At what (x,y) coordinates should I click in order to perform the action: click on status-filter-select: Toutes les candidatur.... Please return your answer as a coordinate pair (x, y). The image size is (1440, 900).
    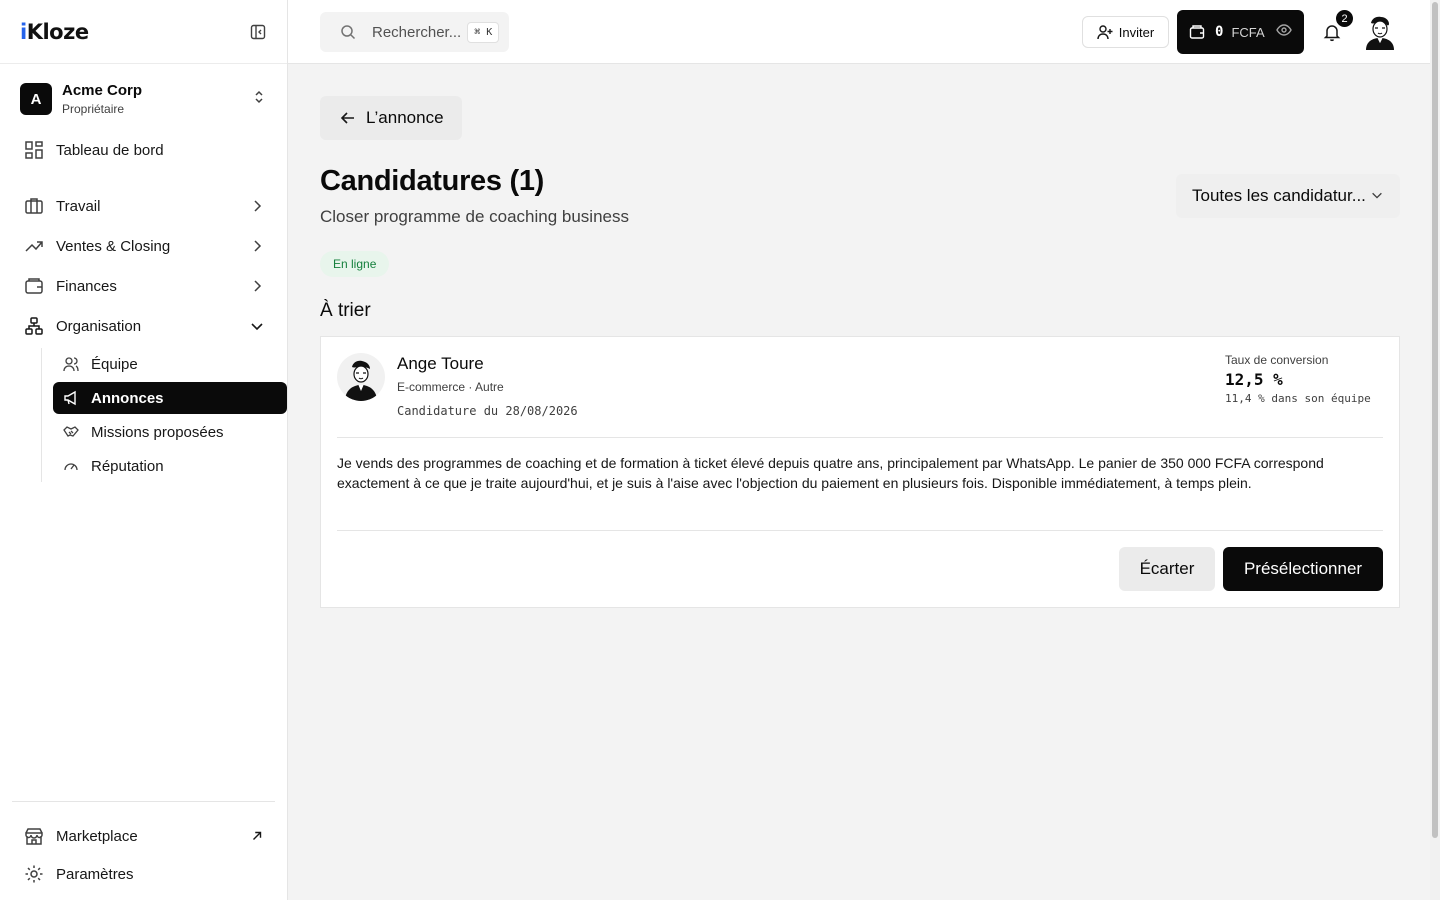
    Looking at the image, I should click on (1288, 196).